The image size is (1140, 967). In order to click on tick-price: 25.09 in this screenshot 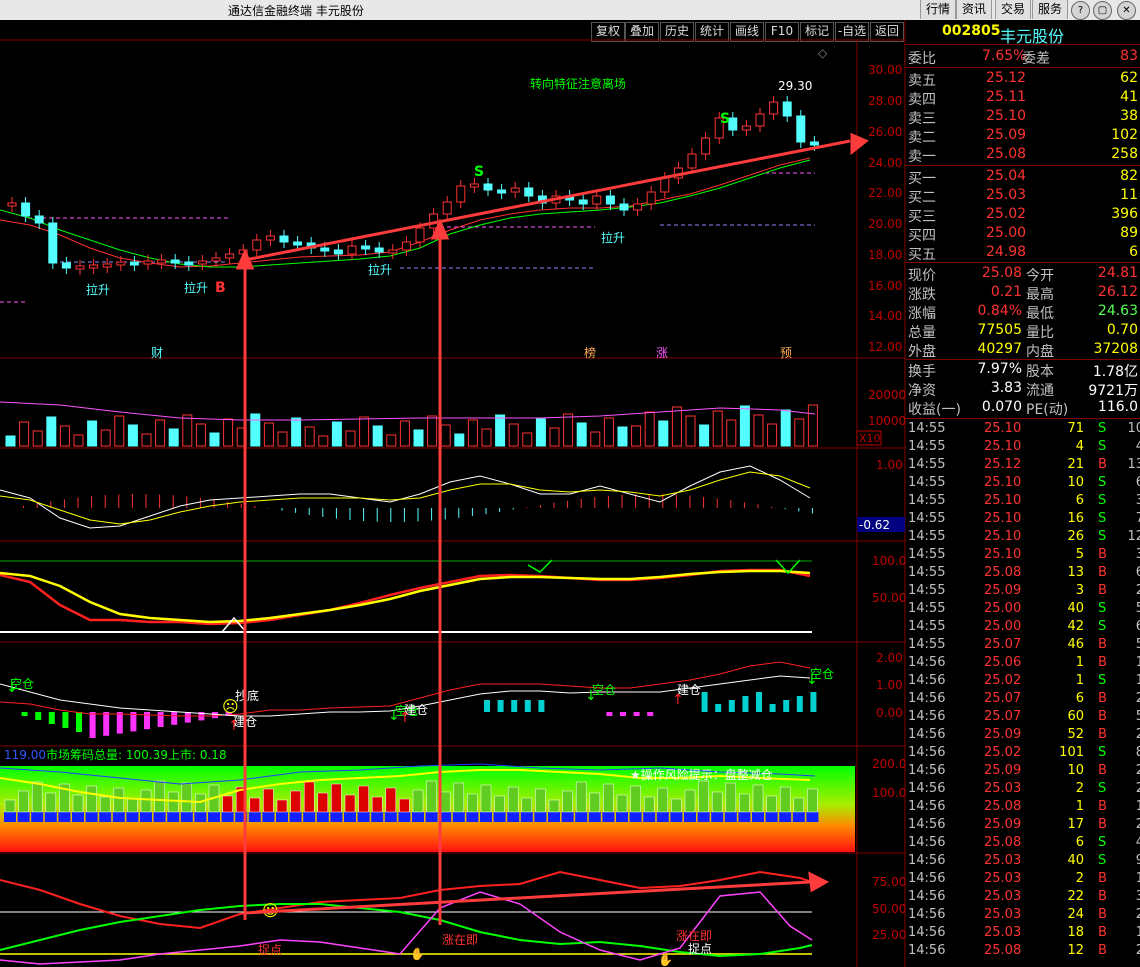, I will do `click(1003, 734)`.